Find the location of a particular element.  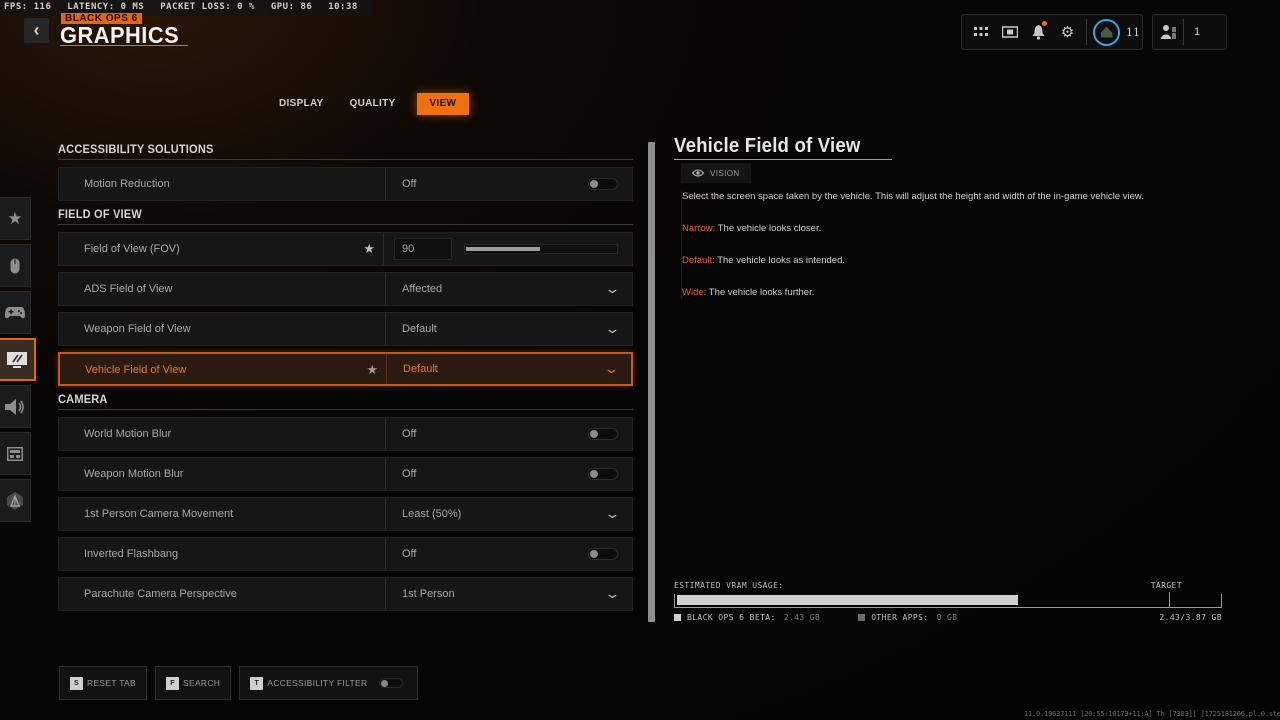

keybind-s: S is located at coordinates (76, 683).